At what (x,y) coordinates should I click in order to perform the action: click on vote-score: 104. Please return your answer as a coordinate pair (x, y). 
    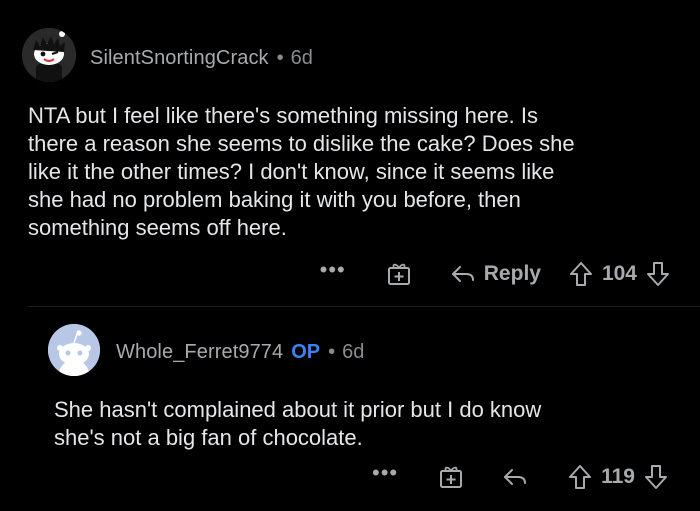
    Looking at the image, I should click on (619, 273).